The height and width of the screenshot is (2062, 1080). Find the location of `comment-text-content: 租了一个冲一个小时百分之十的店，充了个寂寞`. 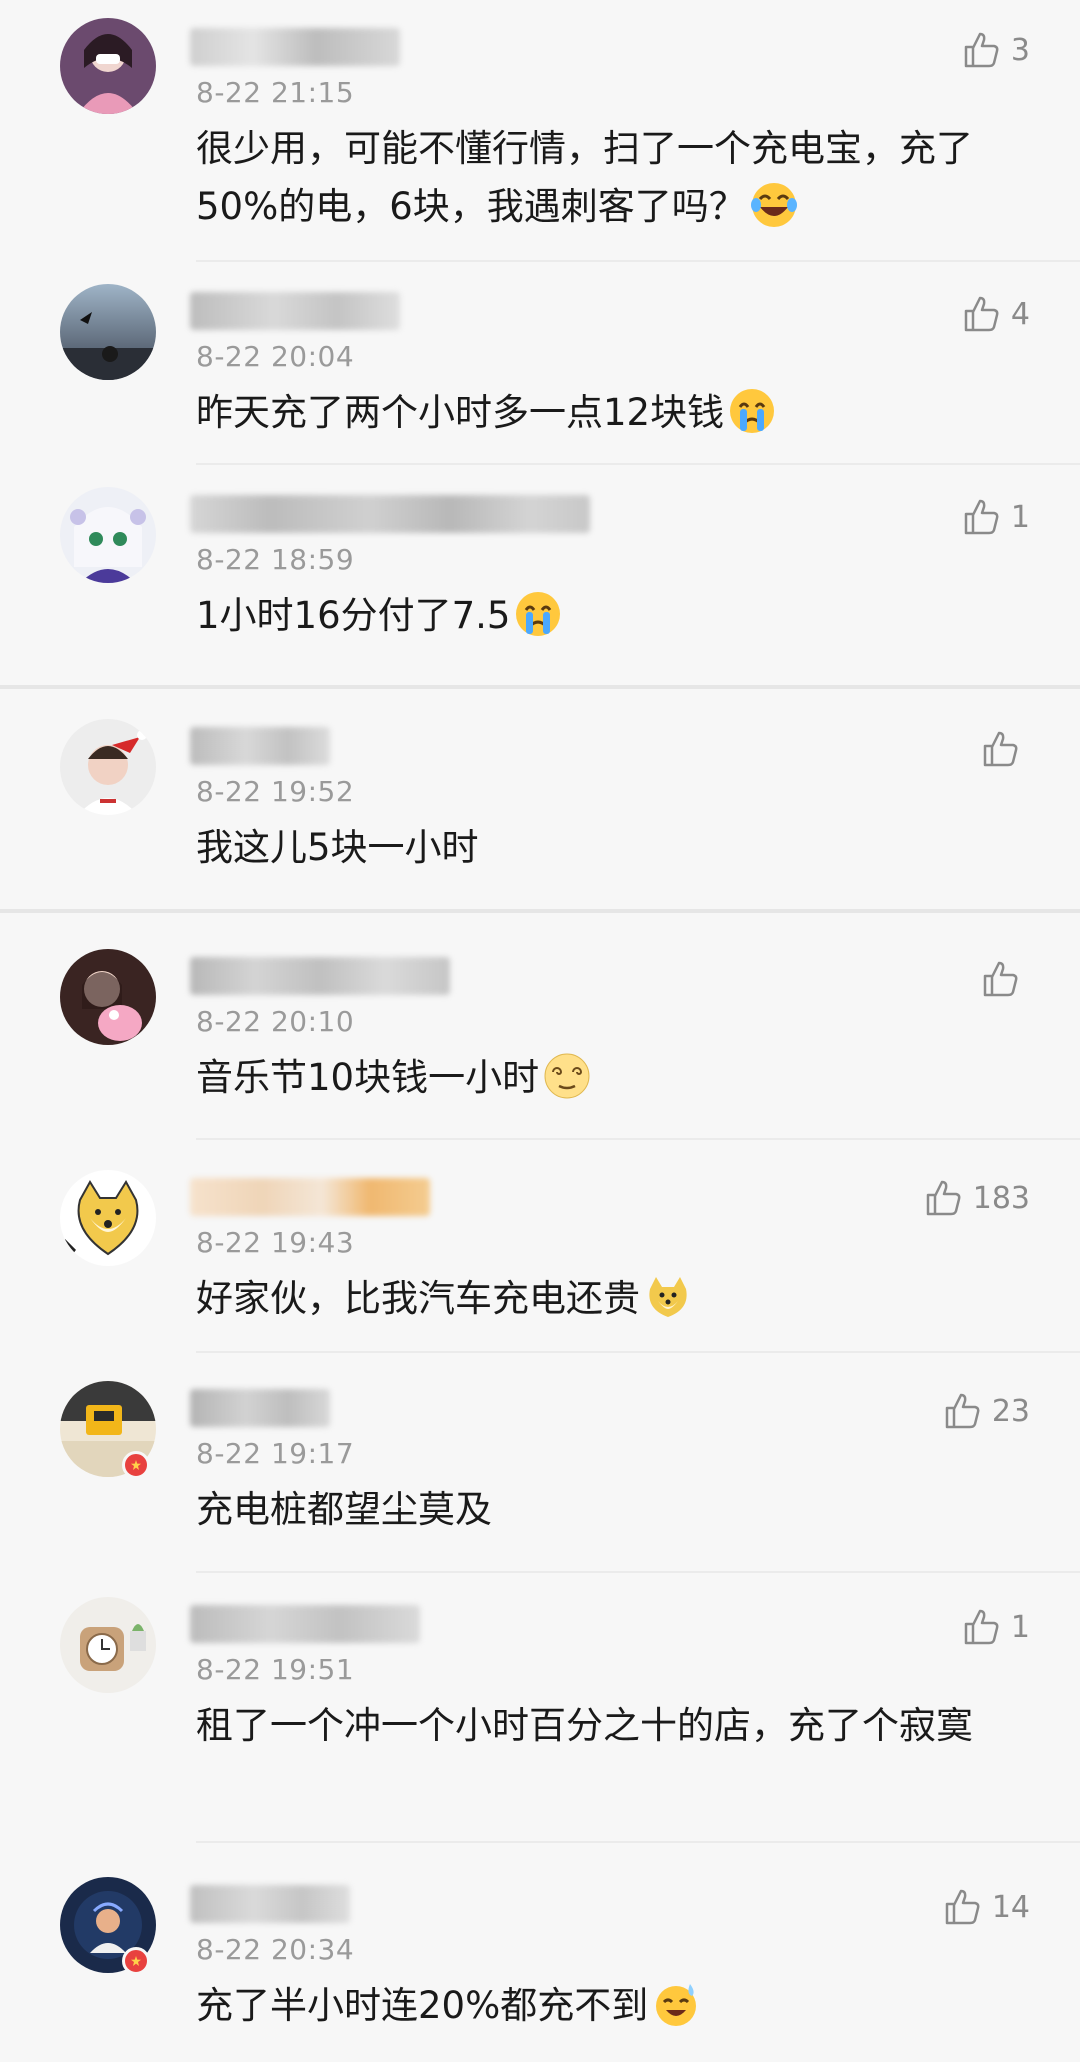

comment-text-content: 租了一个冲一个小时百分之十的店，充了个寂寞 is located at coordinates (584, 1725).